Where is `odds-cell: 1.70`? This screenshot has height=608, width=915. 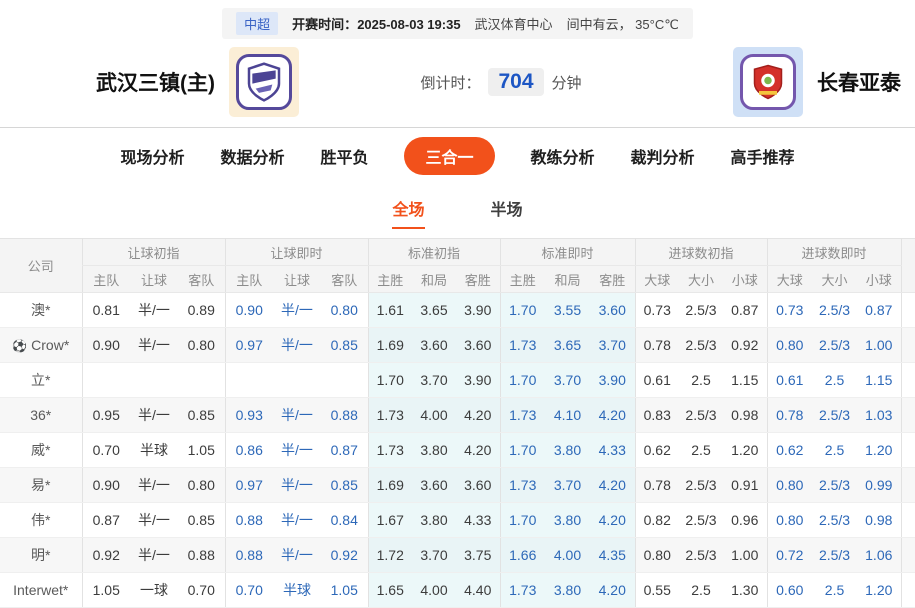
odds-cell: 1.70 is located at coordinates (522, 450).